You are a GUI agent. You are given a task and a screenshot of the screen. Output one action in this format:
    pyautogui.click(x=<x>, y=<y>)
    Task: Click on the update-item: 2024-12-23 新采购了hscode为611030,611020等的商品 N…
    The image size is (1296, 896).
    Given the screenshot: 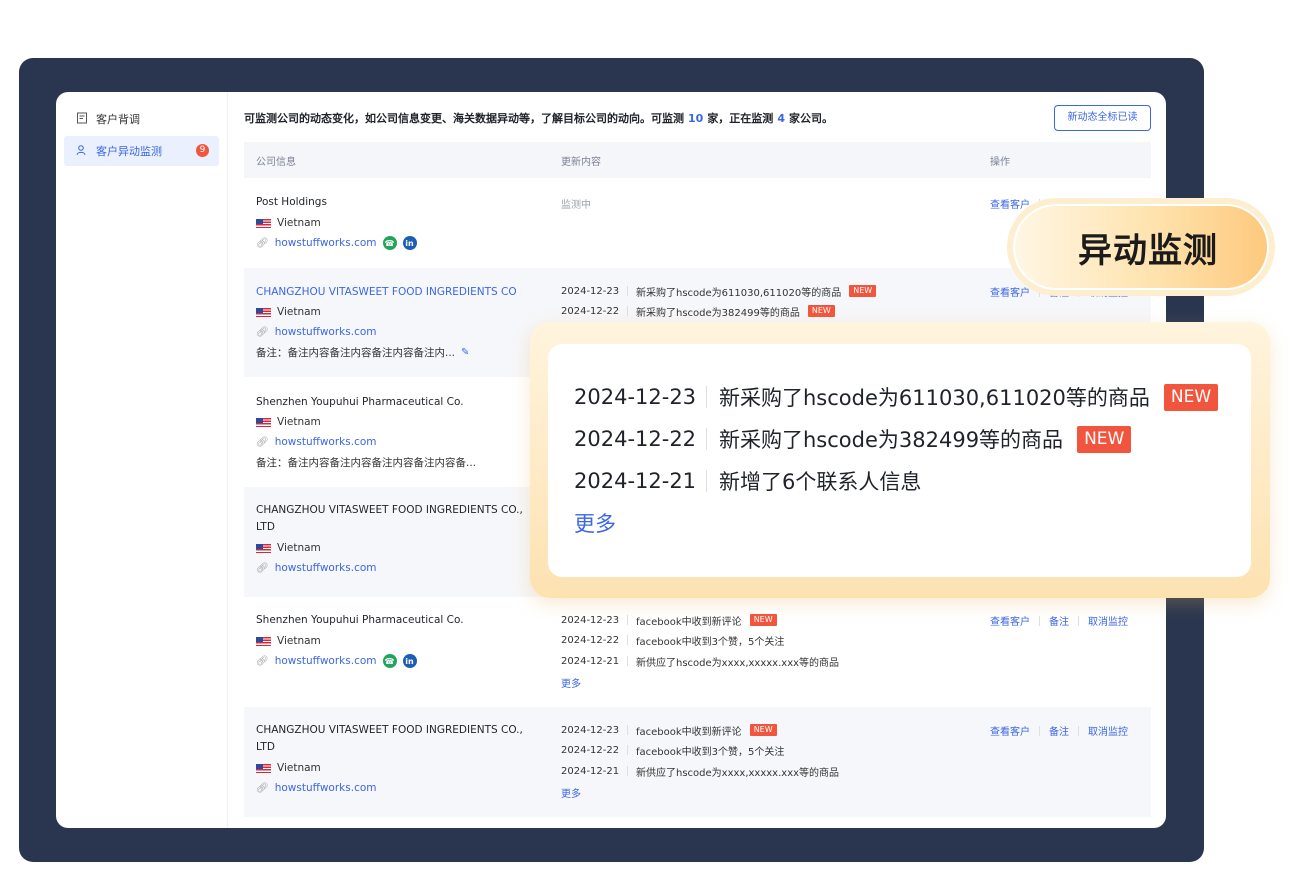 What is the action you would take?
    pyautogui.click(x=719, y=291)
    